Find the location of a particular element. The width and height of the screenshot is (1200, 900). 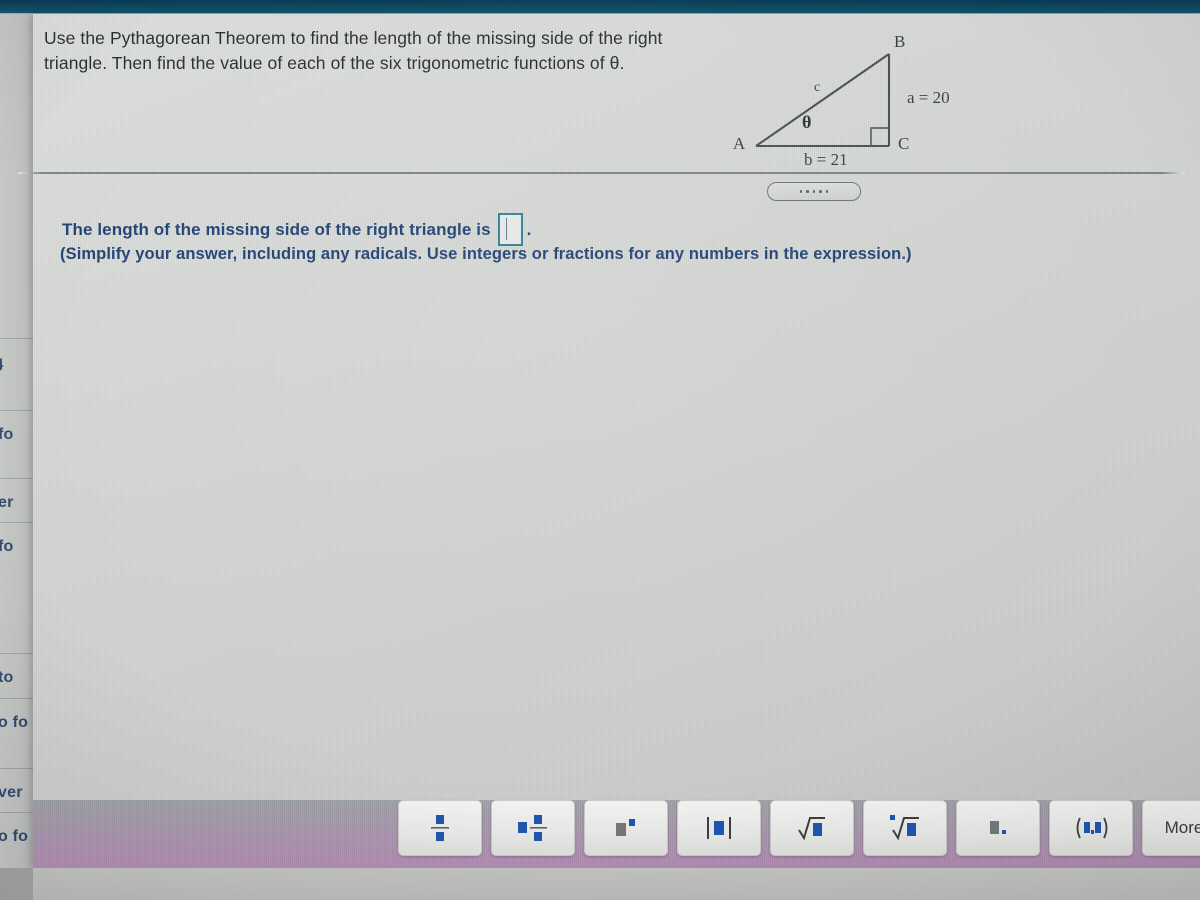

nth-root-button is located at coordinates (905, 828).